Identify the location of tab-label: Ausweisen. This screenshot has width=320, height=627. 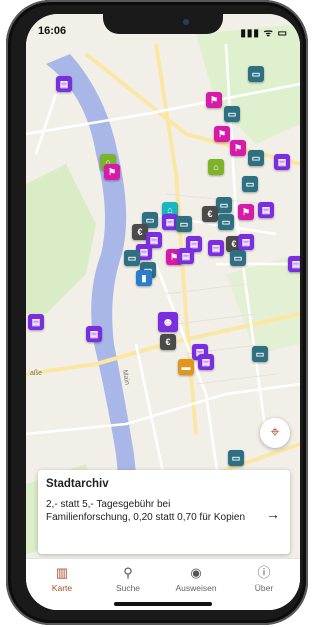
(196, 588).